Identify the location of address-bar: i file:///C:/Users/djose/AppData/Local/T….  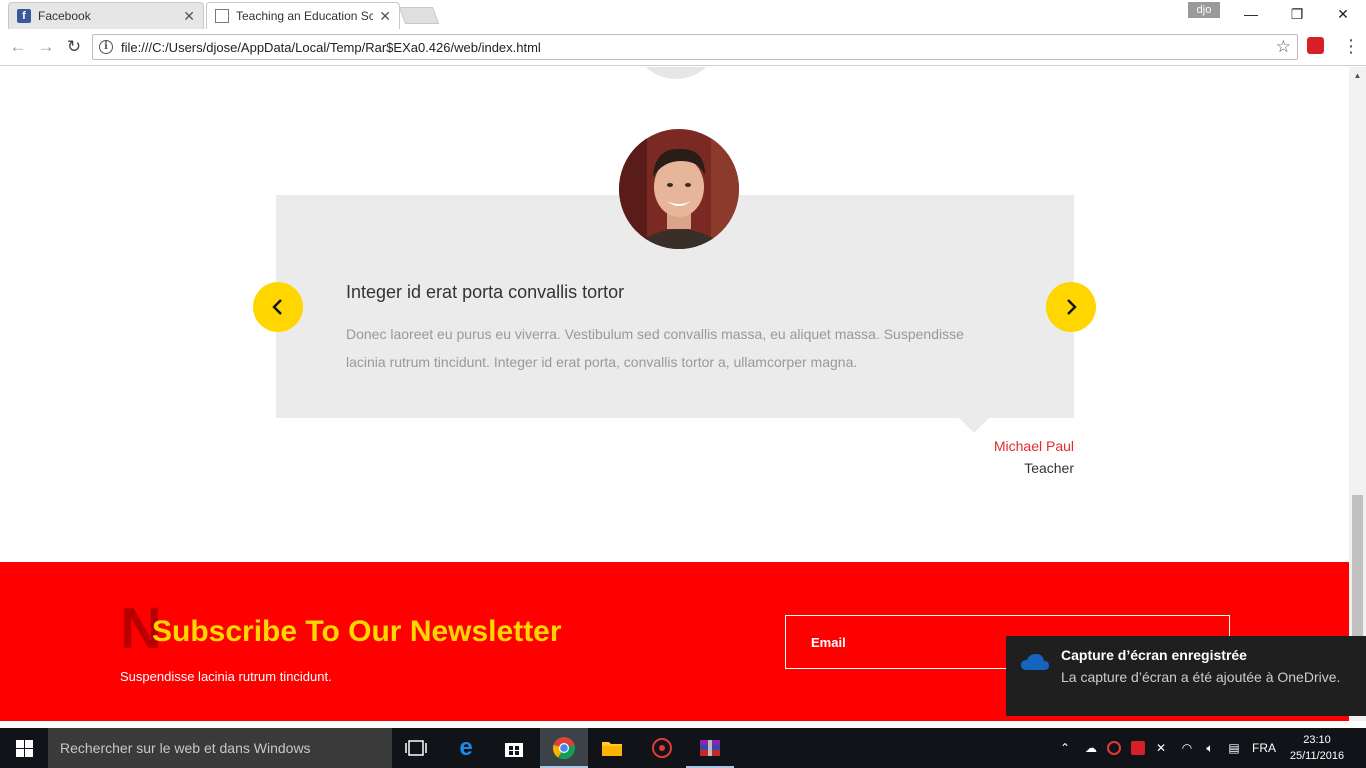
(695, 47).